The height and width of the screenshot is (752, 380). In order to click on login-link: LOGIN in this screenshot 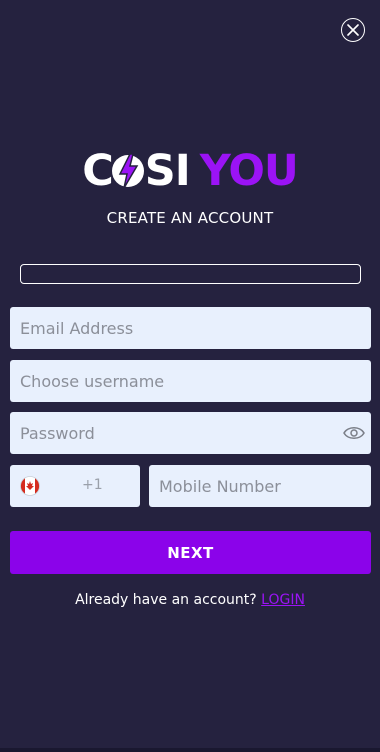, I will do `click(283, 600)`.